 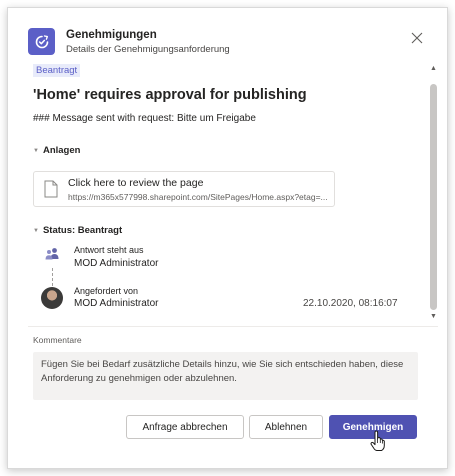 What do you see at coordinates (433, 68) in the screenshot?
I see `scroll-up-arrow-icon: ▲` at bounding box center [433, 68].